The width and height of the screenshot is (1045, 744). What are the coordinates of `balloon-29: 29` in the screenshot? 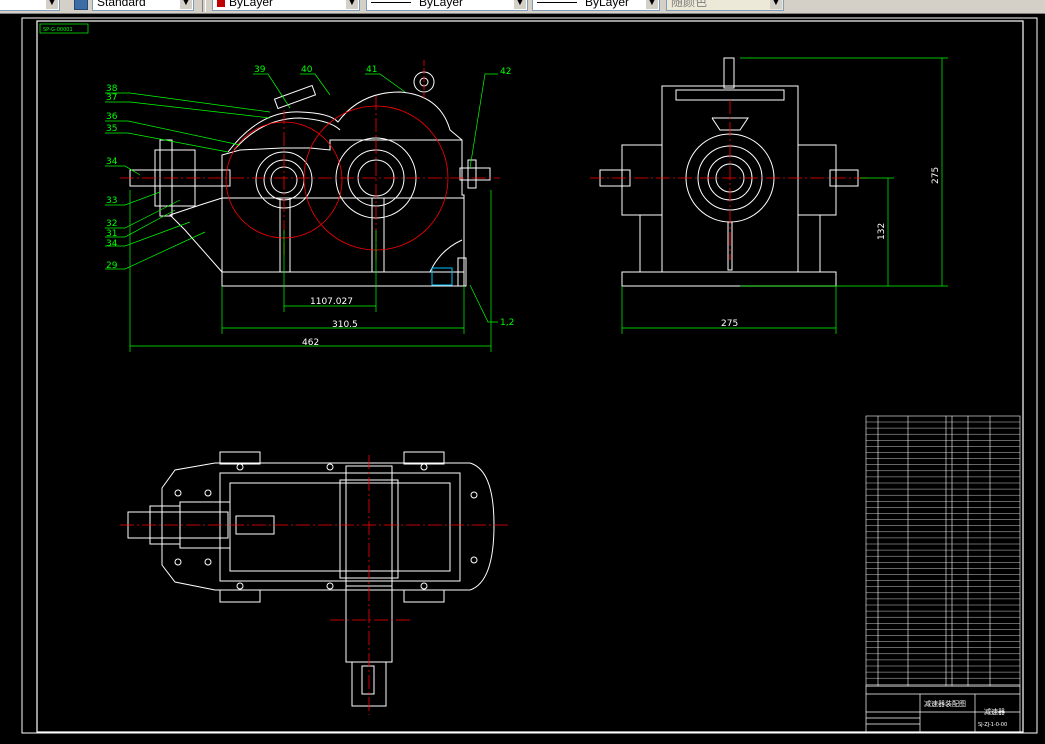 It's located at (112, 266).